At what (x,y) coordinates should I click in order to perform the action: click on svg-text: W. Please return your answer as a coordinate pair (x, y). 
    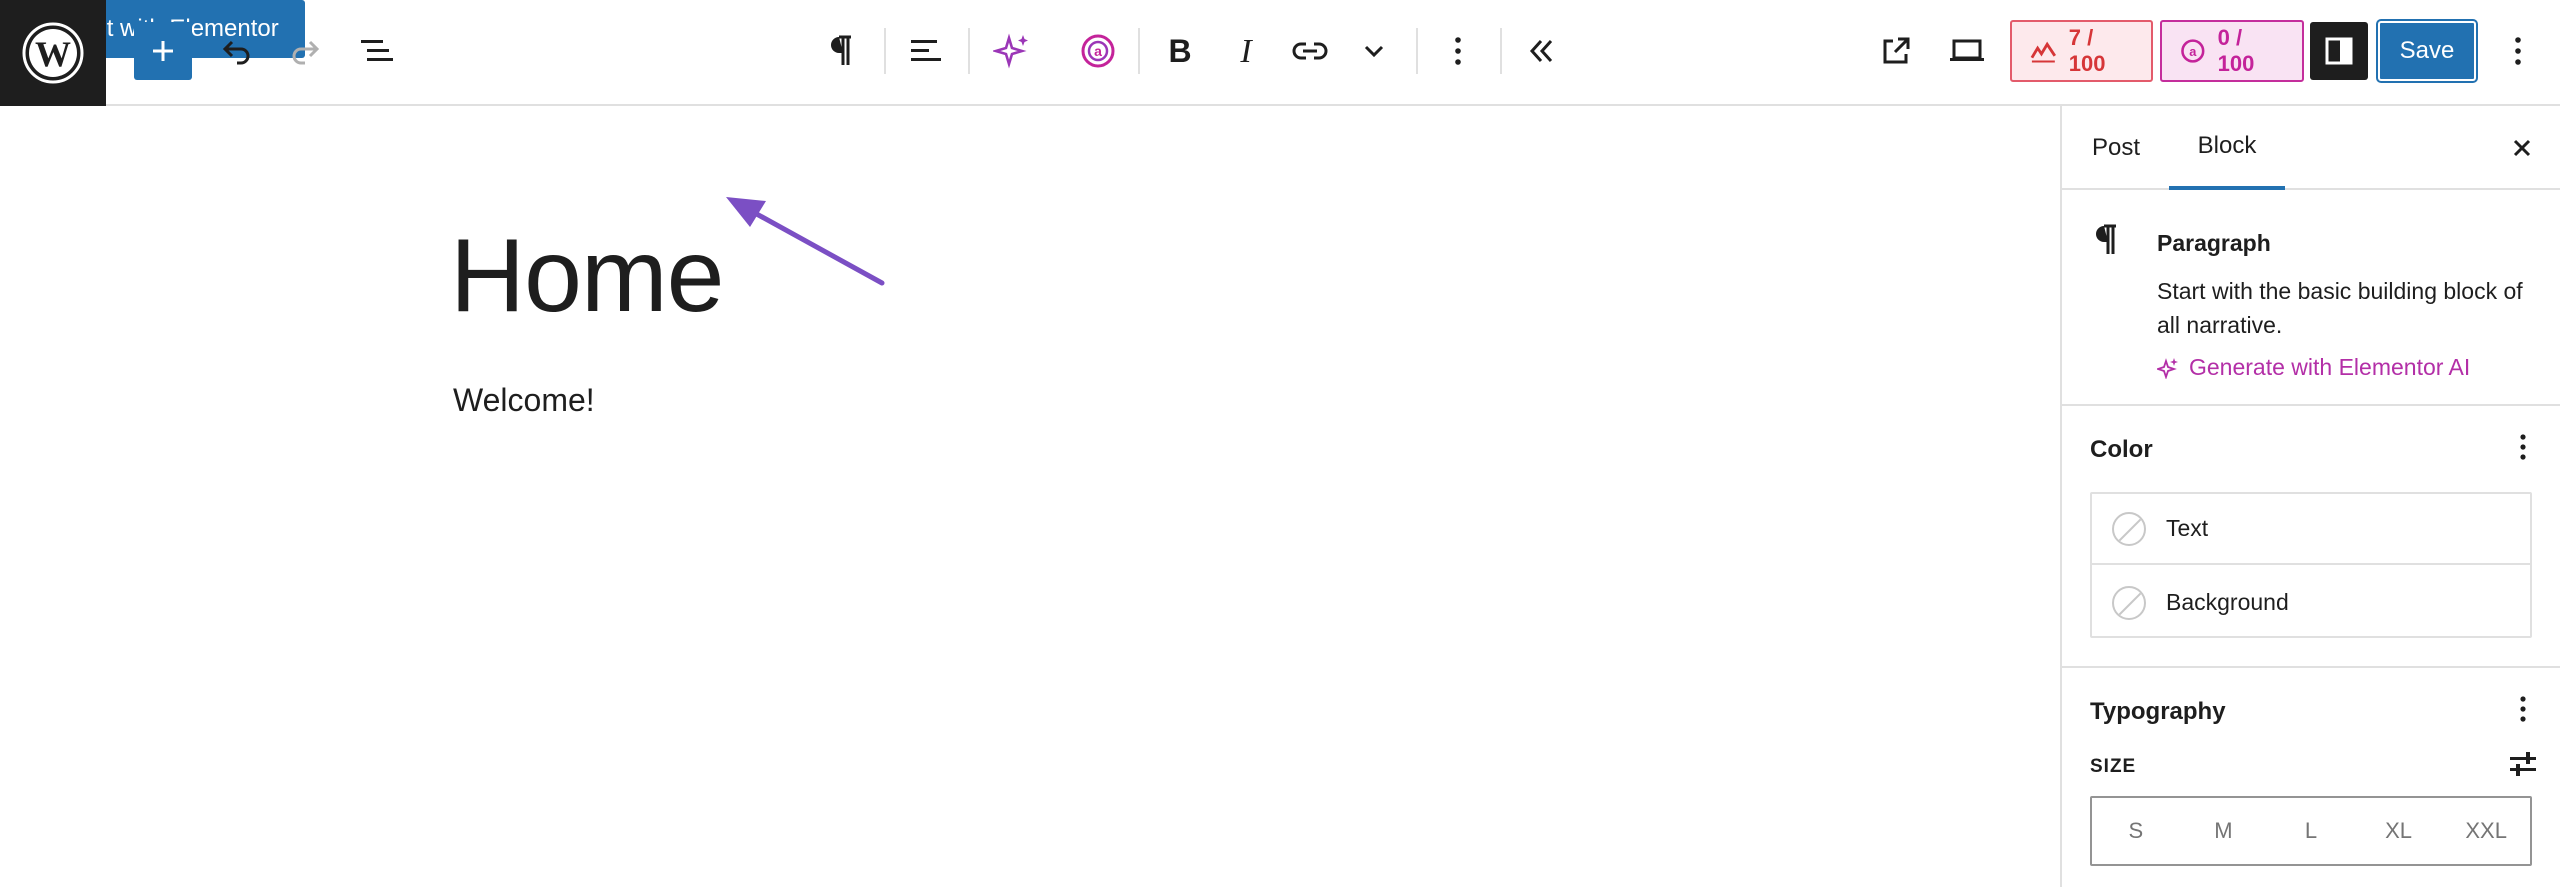
    Looking at the image, I should click on (53, 54).